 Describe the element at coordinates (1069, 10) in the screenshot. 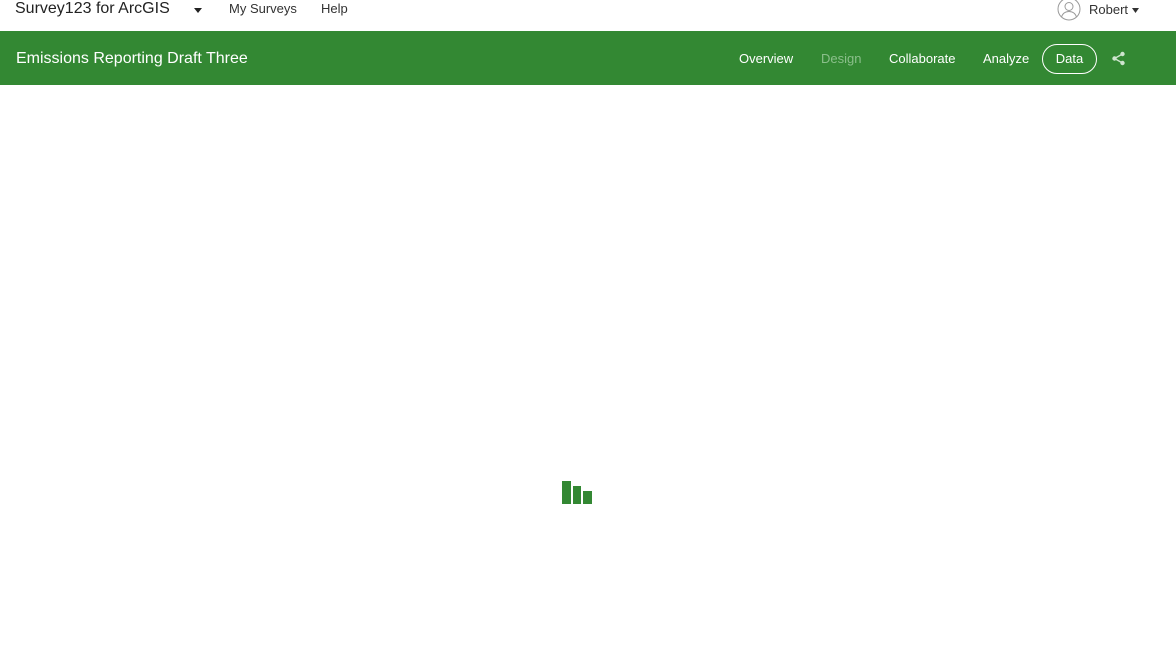

I see `user-avatar-icon` at that location.